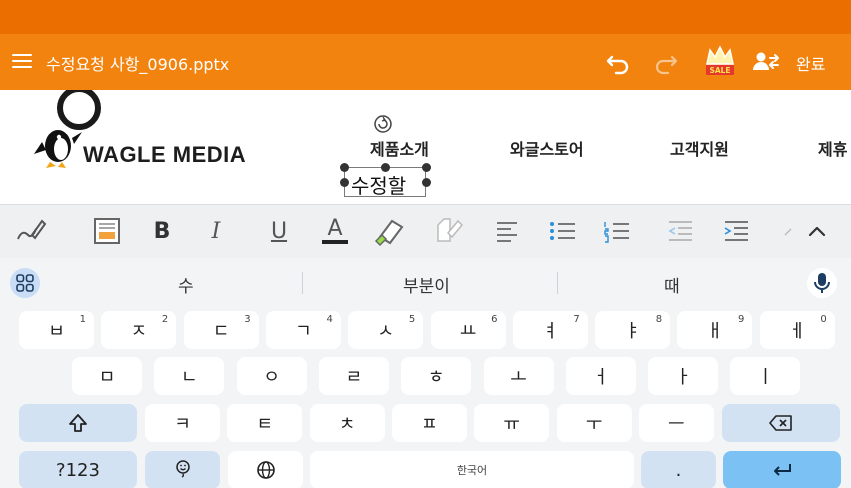  I want to click on key-label: ㅌ, so click(265, 424).